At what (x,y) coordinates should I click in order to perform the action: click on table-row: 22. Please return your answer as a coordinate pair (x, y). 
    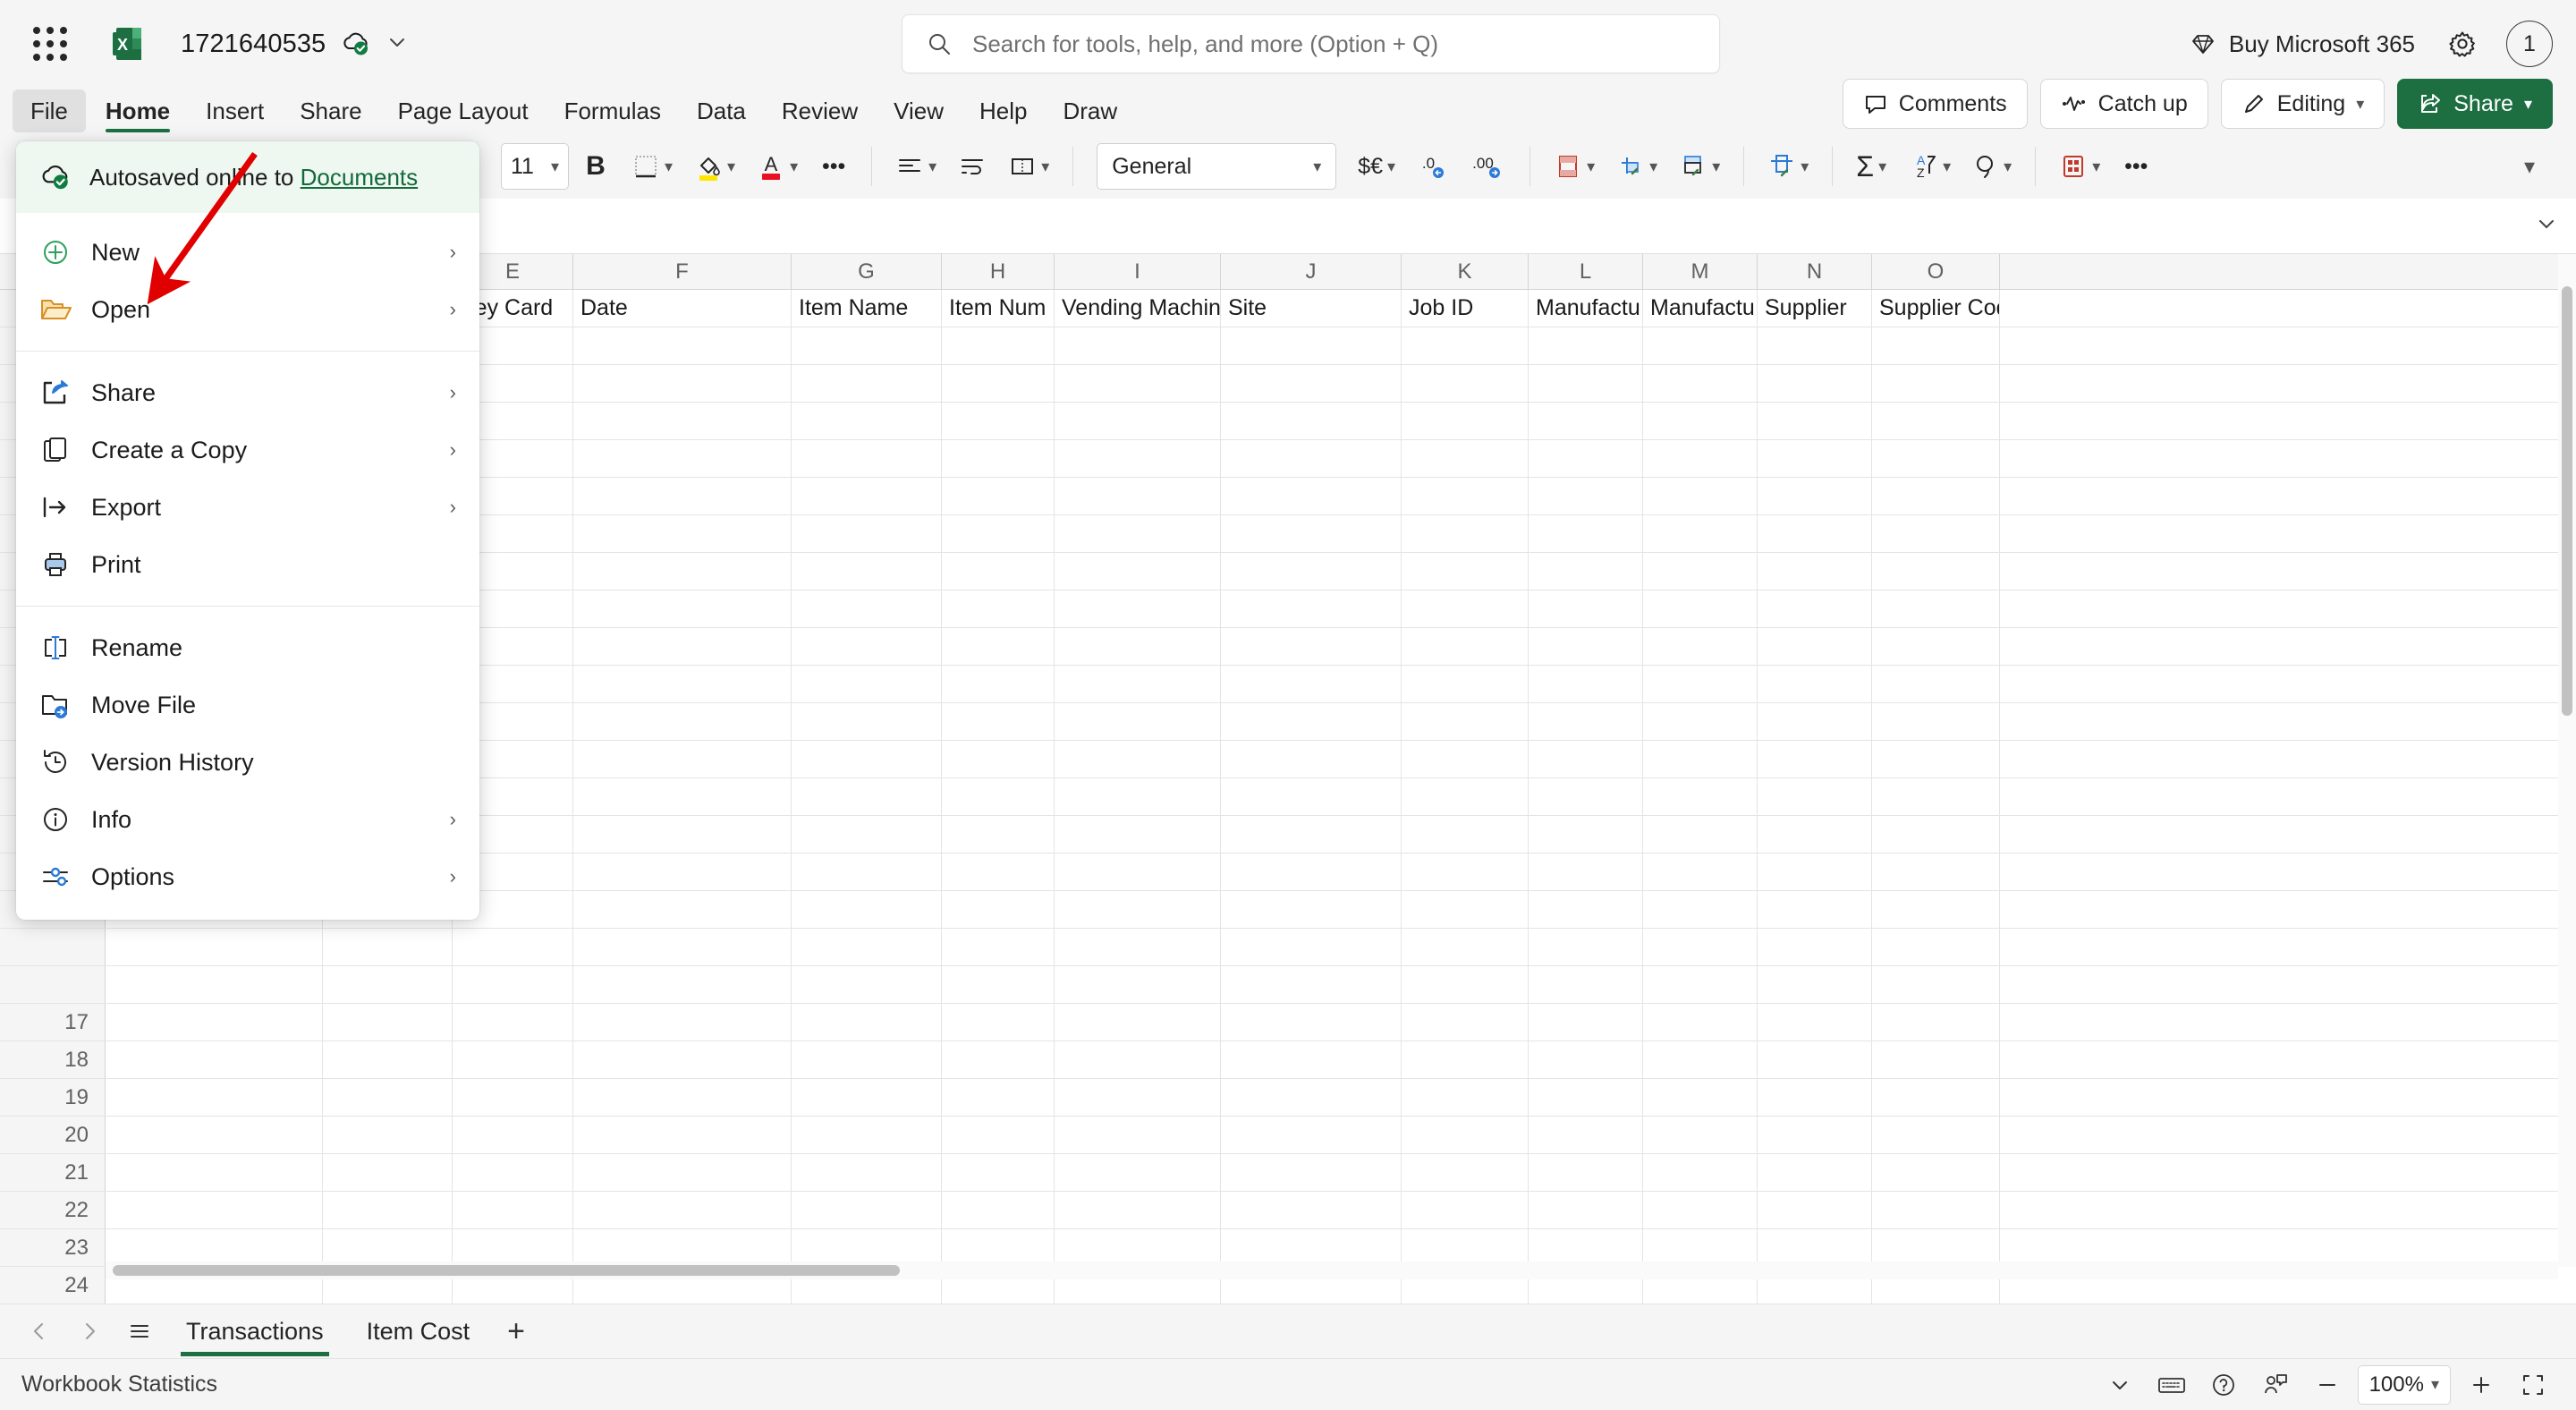
    Looking at the image, I should click on (1288, 1210).